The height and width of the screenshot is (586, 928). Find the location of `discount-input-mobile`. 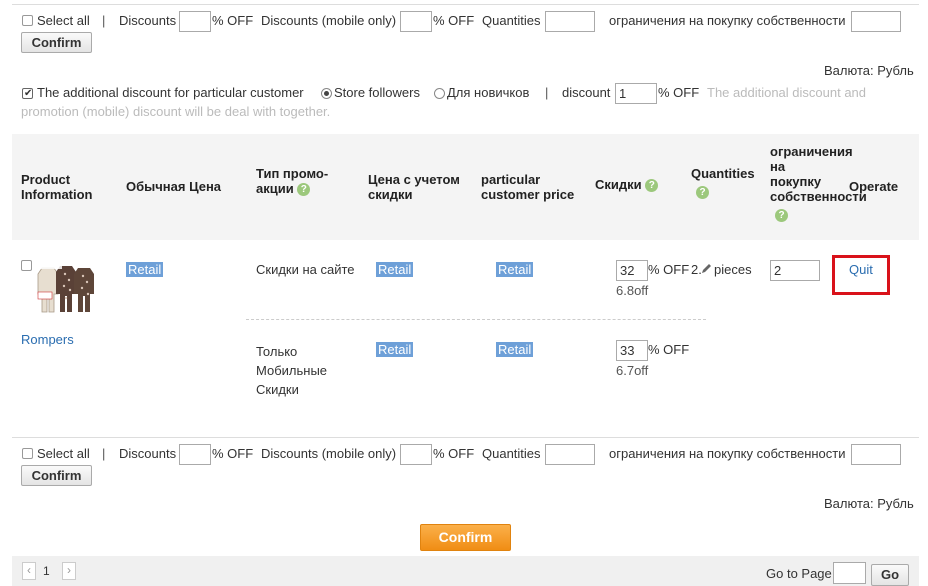

discount-input-mobile is located at coordinates (632, 350).